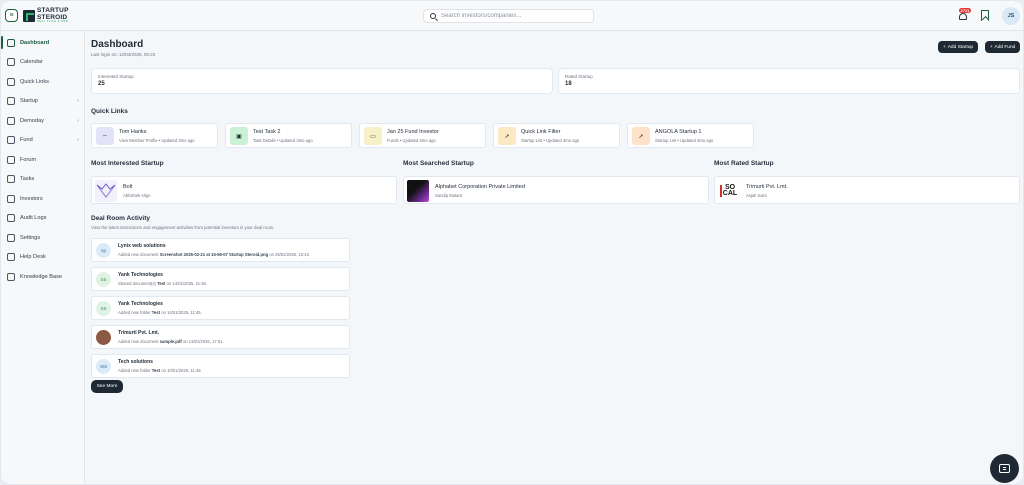 This screenshot has width=1024, height=485. I want to click on sidebar-item-settings: Settings, so click(42, 238).